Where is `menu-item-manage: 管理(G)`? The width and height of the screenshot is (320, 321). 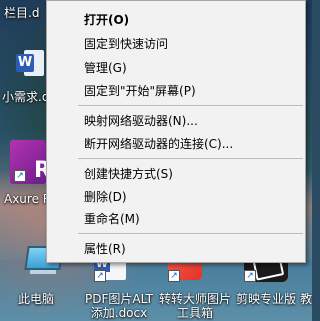
menu-item-manage: 管理(G) is located at coordinates (176, 68).